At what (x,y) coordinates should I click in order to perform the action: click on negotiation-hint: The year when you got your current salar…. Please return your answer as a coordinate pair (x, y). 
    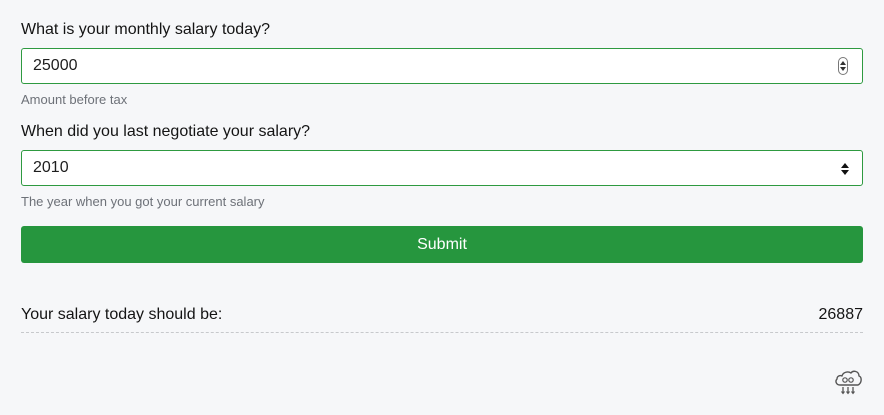
    Looking at the image, I should click on (143, 201).